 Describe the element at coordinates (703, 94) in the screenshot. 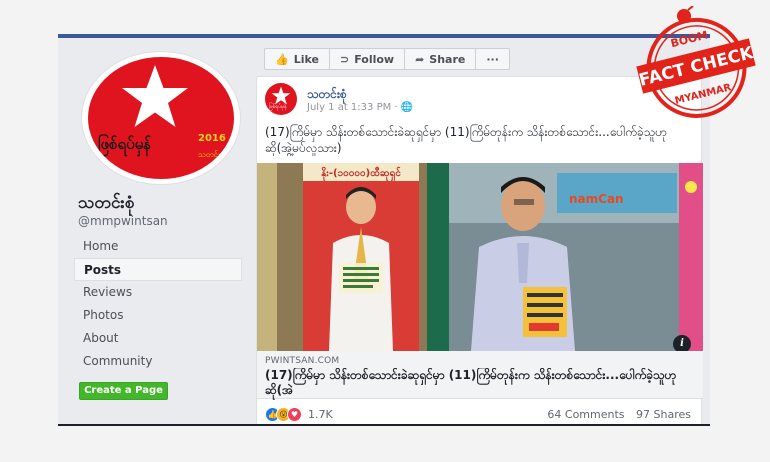

I see `stamp-bottom-text: MYANMAR` at that location.